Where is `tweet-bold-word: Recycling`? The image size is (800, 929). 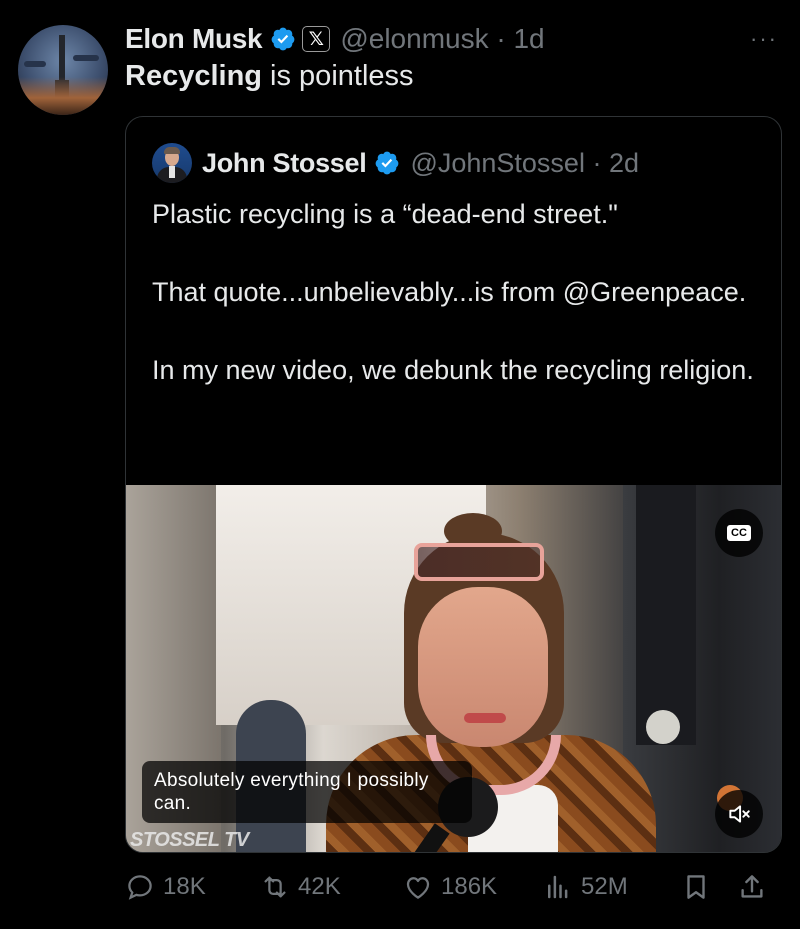
tweet-bold-word: Recycling is located at coordinates (193, 76).